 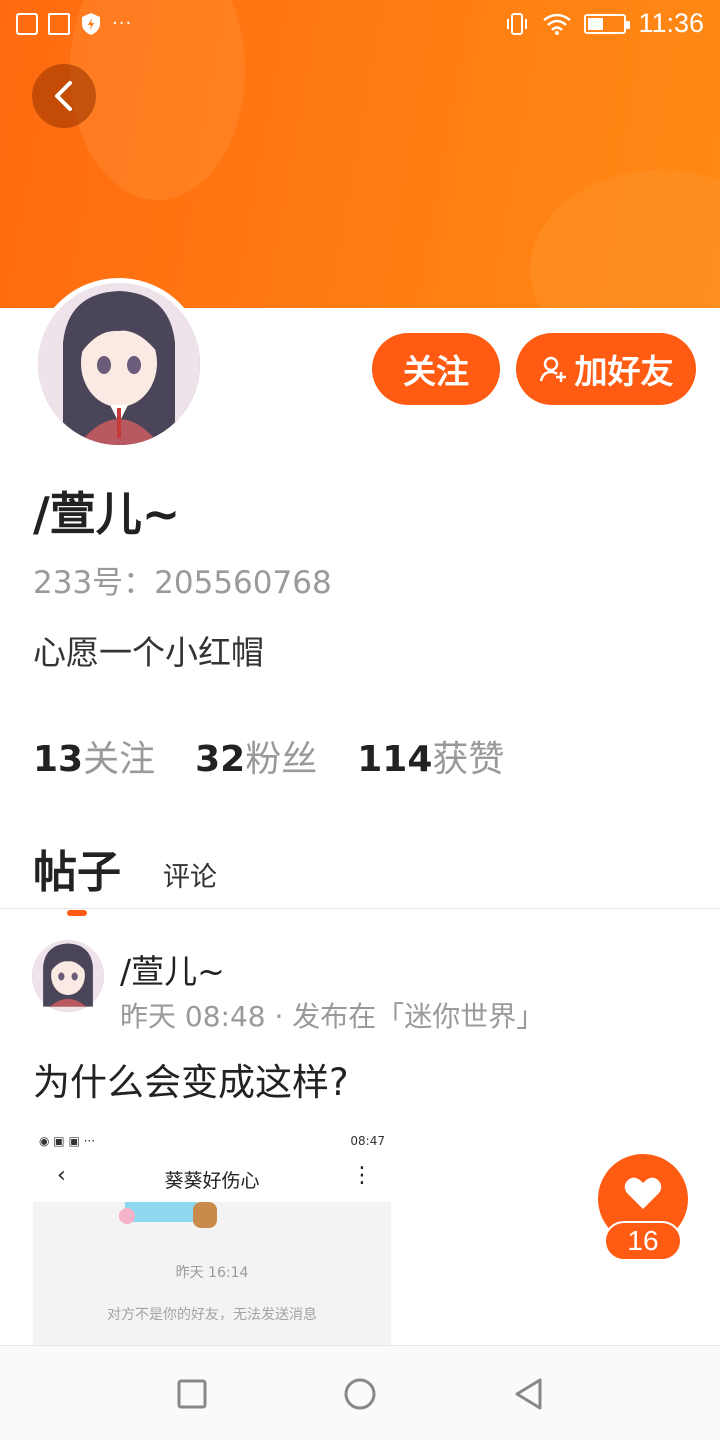 What do you see at coordinates (220, 759) in the screenshot?
I see `stat-number: 32` at bounding box center [220, 759].